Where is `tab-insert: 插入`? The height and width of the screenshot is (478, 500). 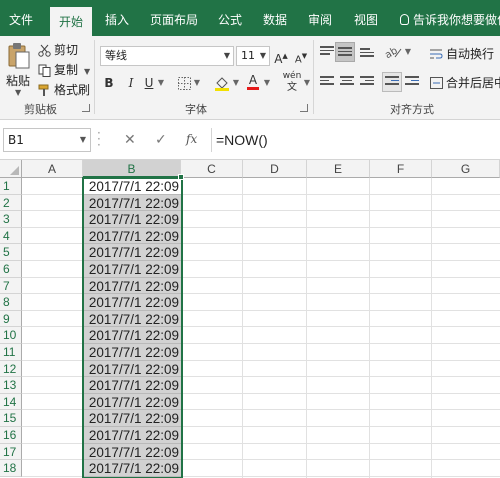 tab-insert: 插入 is located at coordinates (117, 18).